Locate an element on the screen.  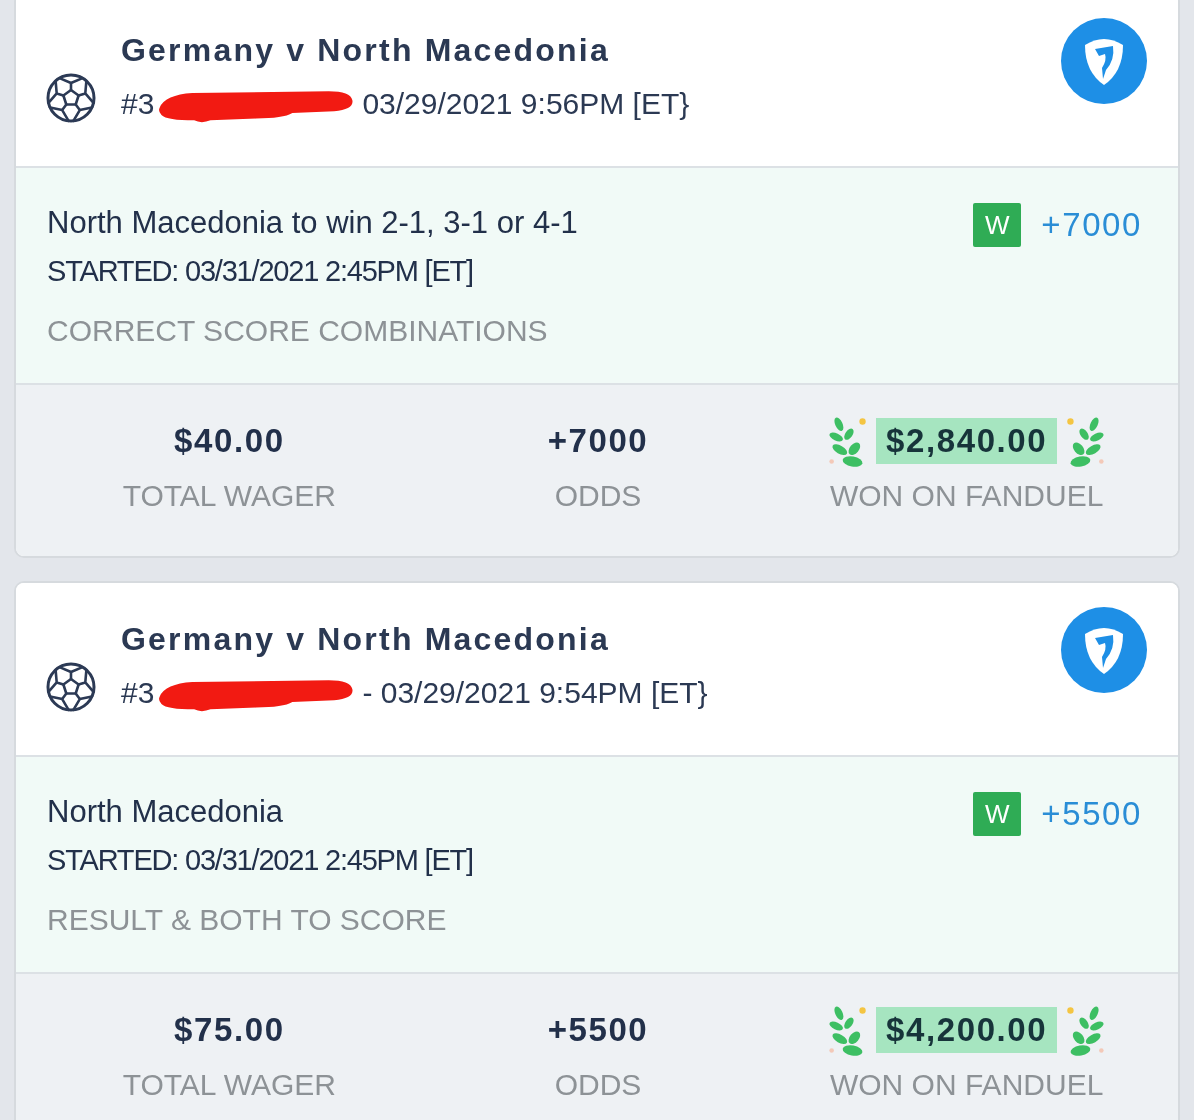
stat-value: $75.00 is located at coordinates (229, 1030).